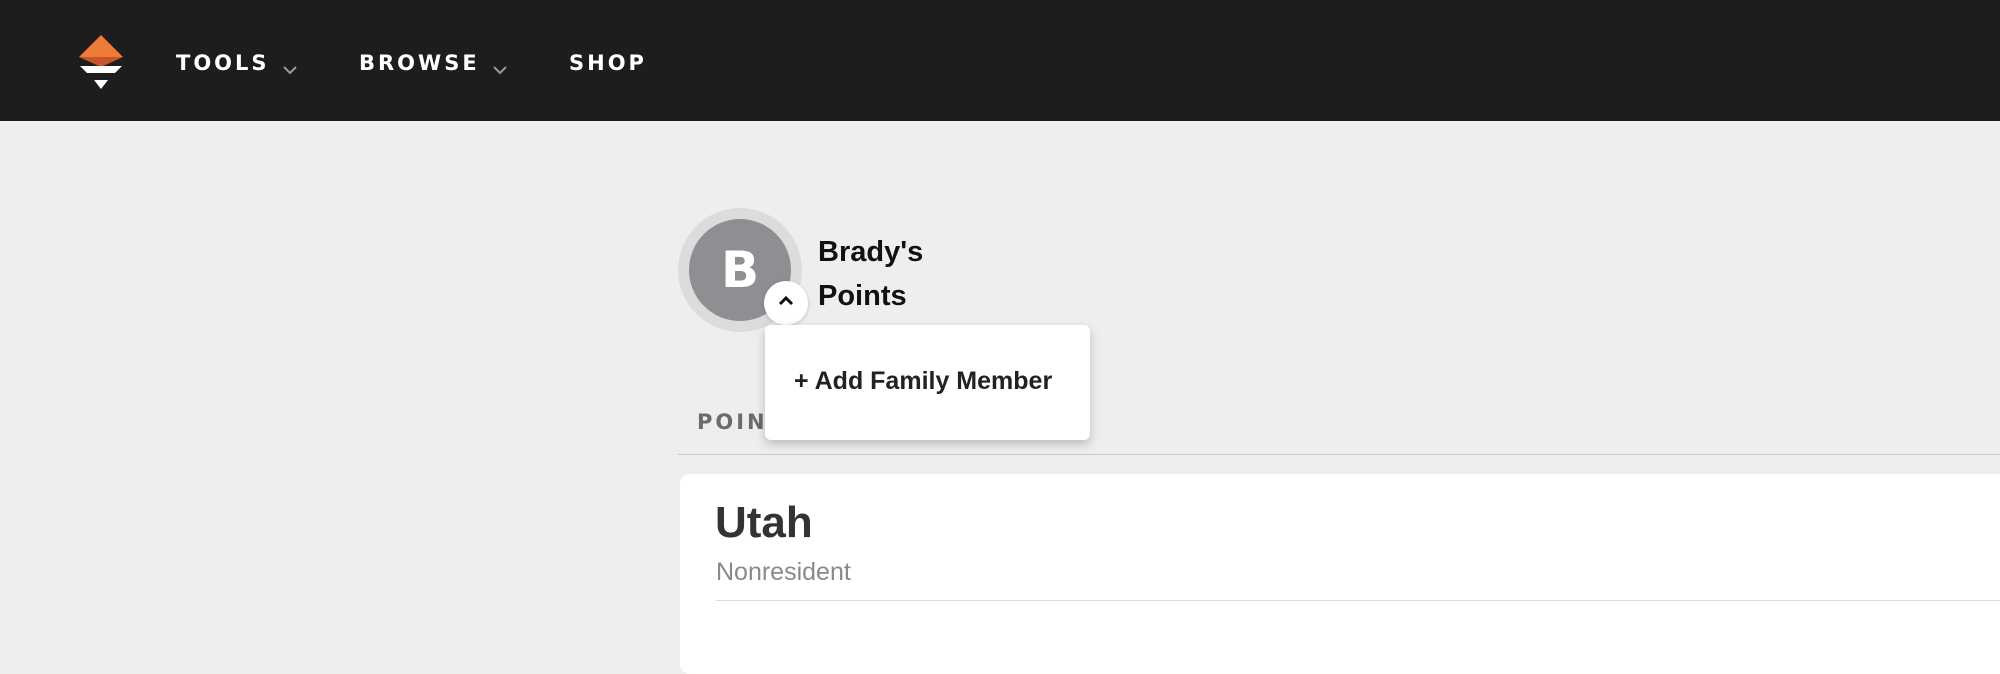 The height and width of the screenshot is (674, 2000). I want to click on nav-shop: SHOP, so click(608, 63).